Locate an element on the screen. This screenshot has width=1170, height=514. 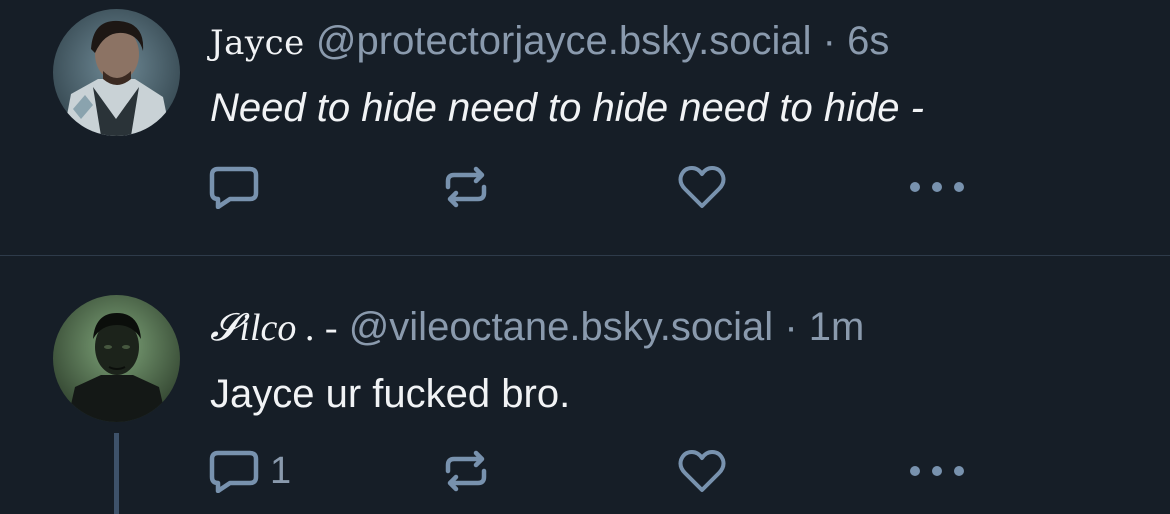
display-name: 𝓢ilco . - is located at coordinates (274, 328).